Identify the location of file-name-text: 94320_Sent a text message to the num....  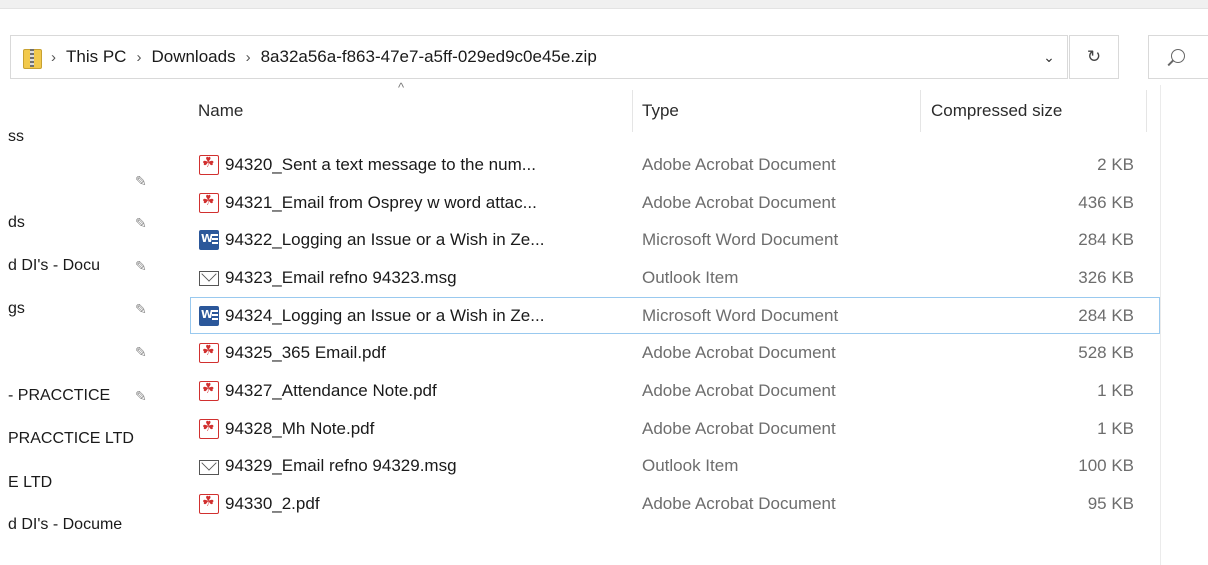
(380, 164).